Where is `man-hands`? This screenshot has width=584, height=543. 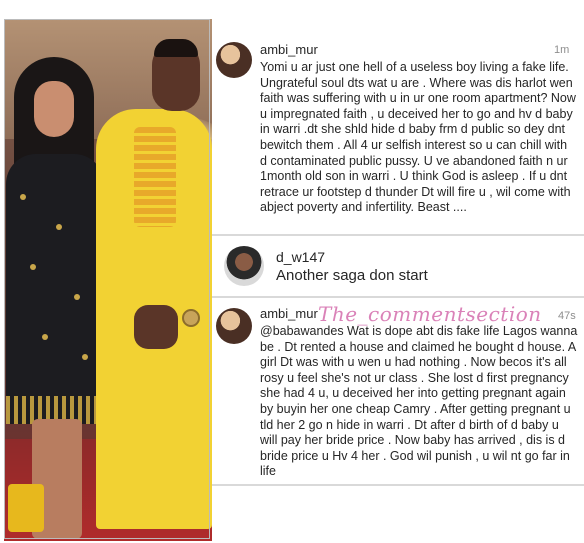 man-hands is located at coordinates (156, 327).